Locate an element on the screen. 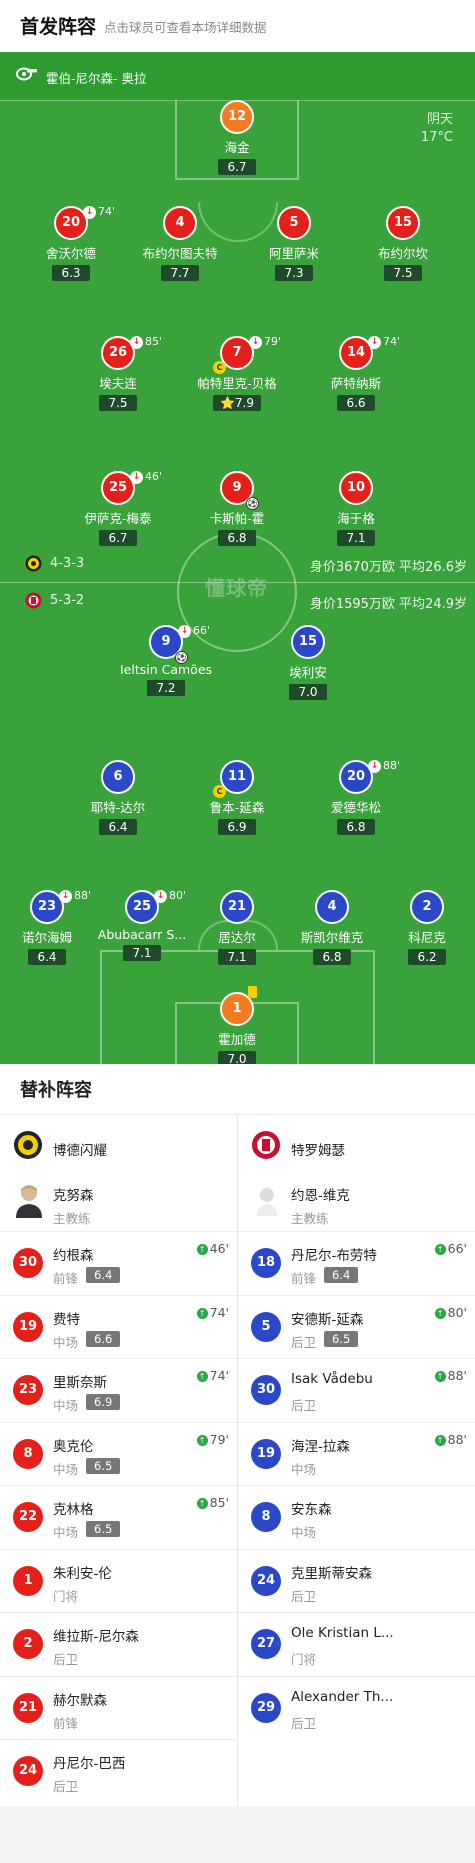 This screenshot has width=475, height=1863. substitute-row: 19 海涅-拉森 中场 ↑ 88' is located at coordinates (356, 1453).